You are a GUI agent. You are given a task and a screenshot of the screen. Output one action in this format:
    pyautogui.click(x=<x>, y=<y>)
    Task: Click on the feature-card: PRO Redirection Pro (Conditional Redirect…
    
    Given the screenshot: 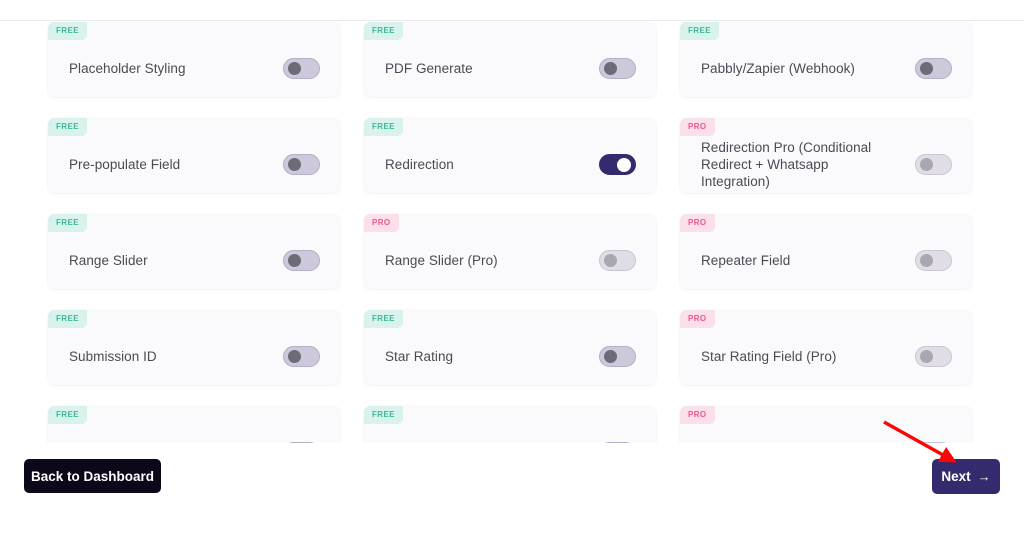 What is the action you would take?
    pyautogui.click(x=826, y=155)
    